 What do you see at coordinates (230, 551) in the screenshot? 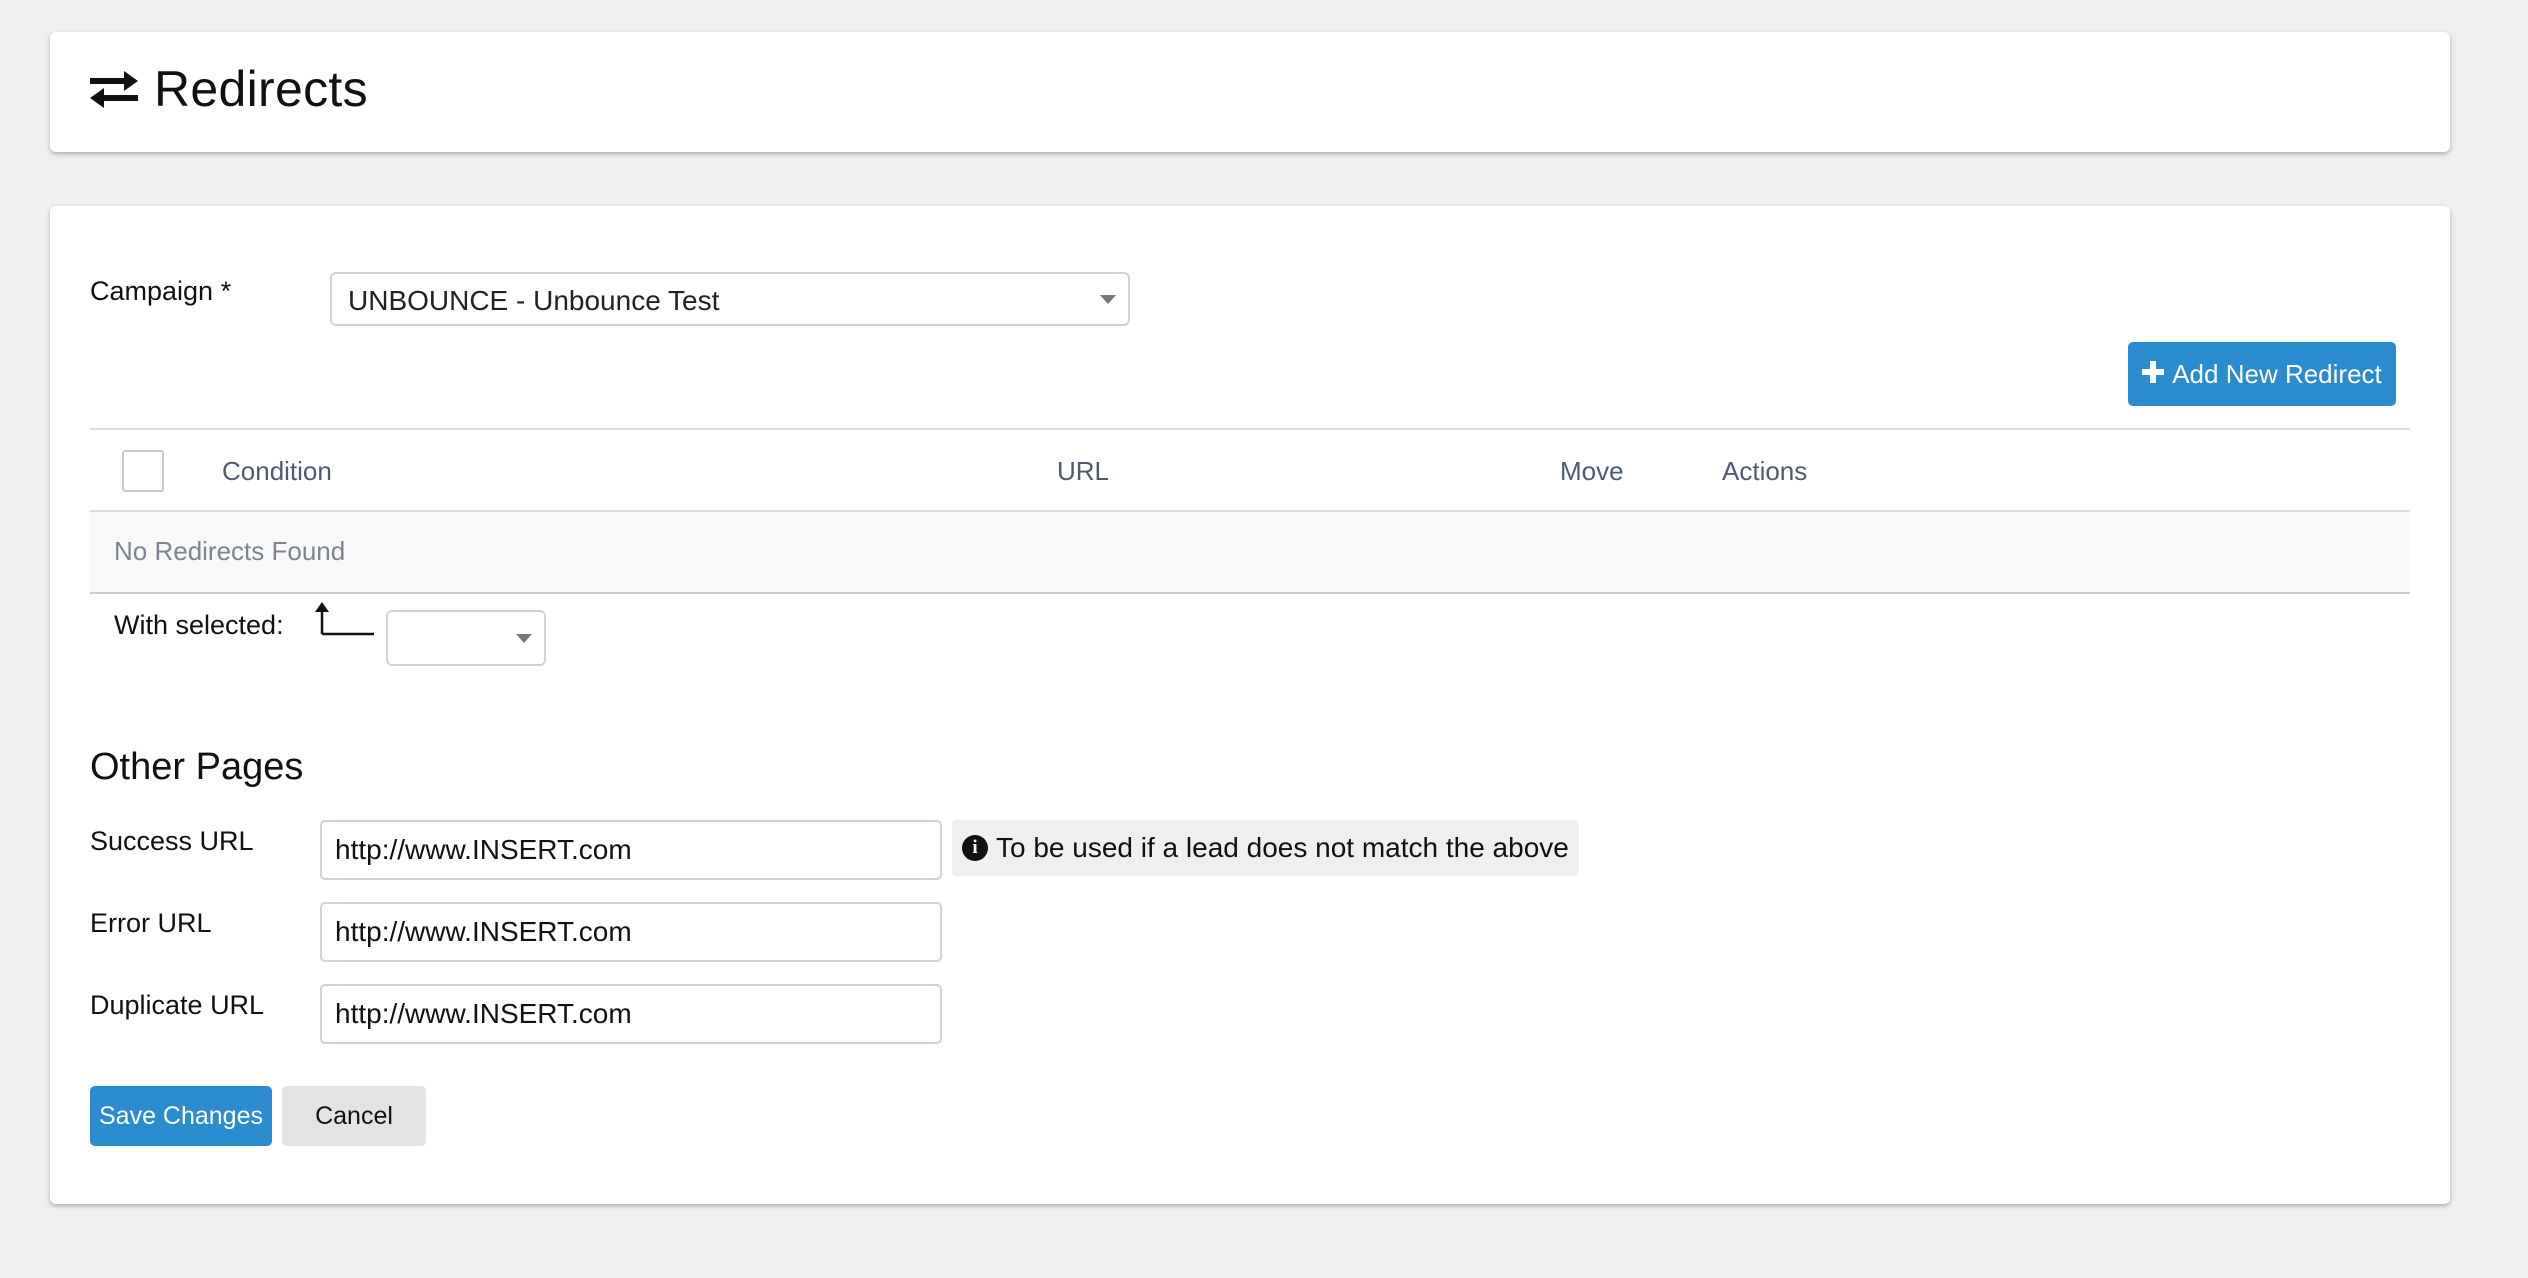
I see `empty-message: No Redirects Found` at bounding box center [230, 551].